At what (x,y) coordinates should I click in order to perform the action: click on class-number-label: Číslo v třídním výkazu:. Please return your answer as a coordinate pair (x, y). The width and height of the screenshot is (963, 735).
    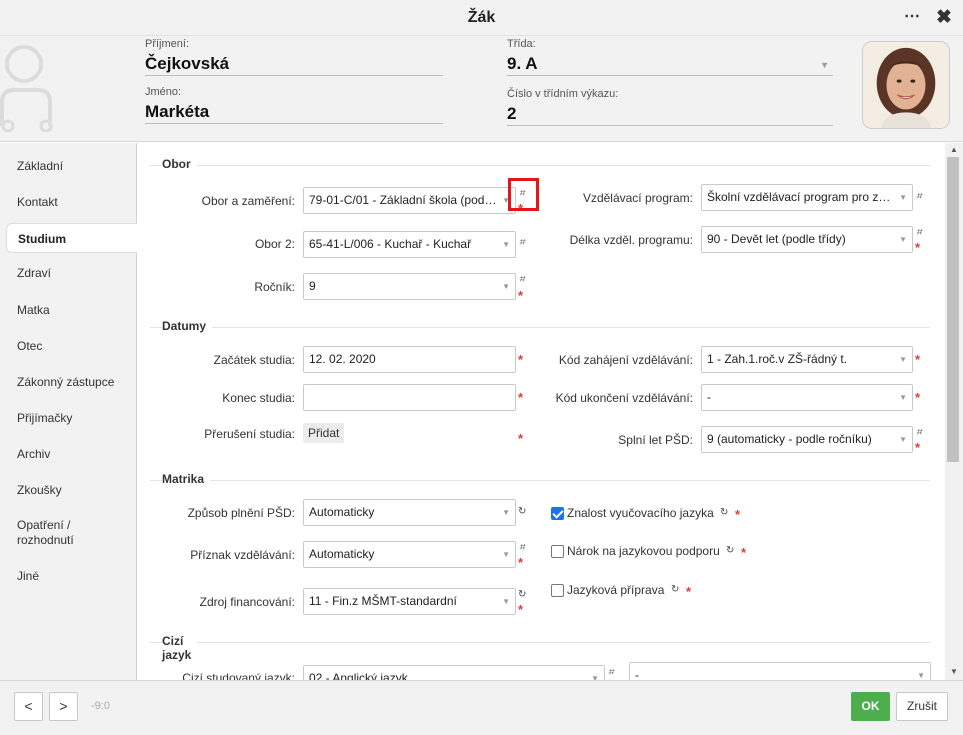
    Looking at the image, I should click on (563, 94).